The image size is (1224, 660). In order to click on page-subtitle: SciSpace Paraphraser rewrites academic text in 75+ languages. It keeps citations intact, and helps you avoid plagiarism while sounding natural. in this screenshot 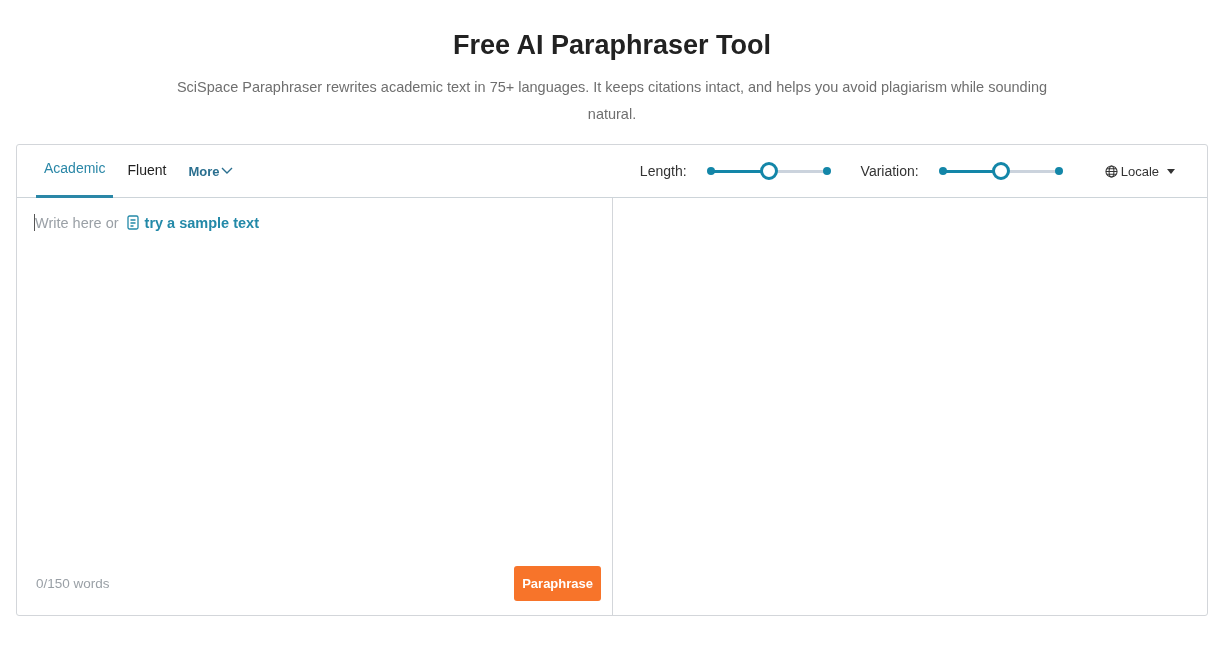, I will do `click(612, 101)`.